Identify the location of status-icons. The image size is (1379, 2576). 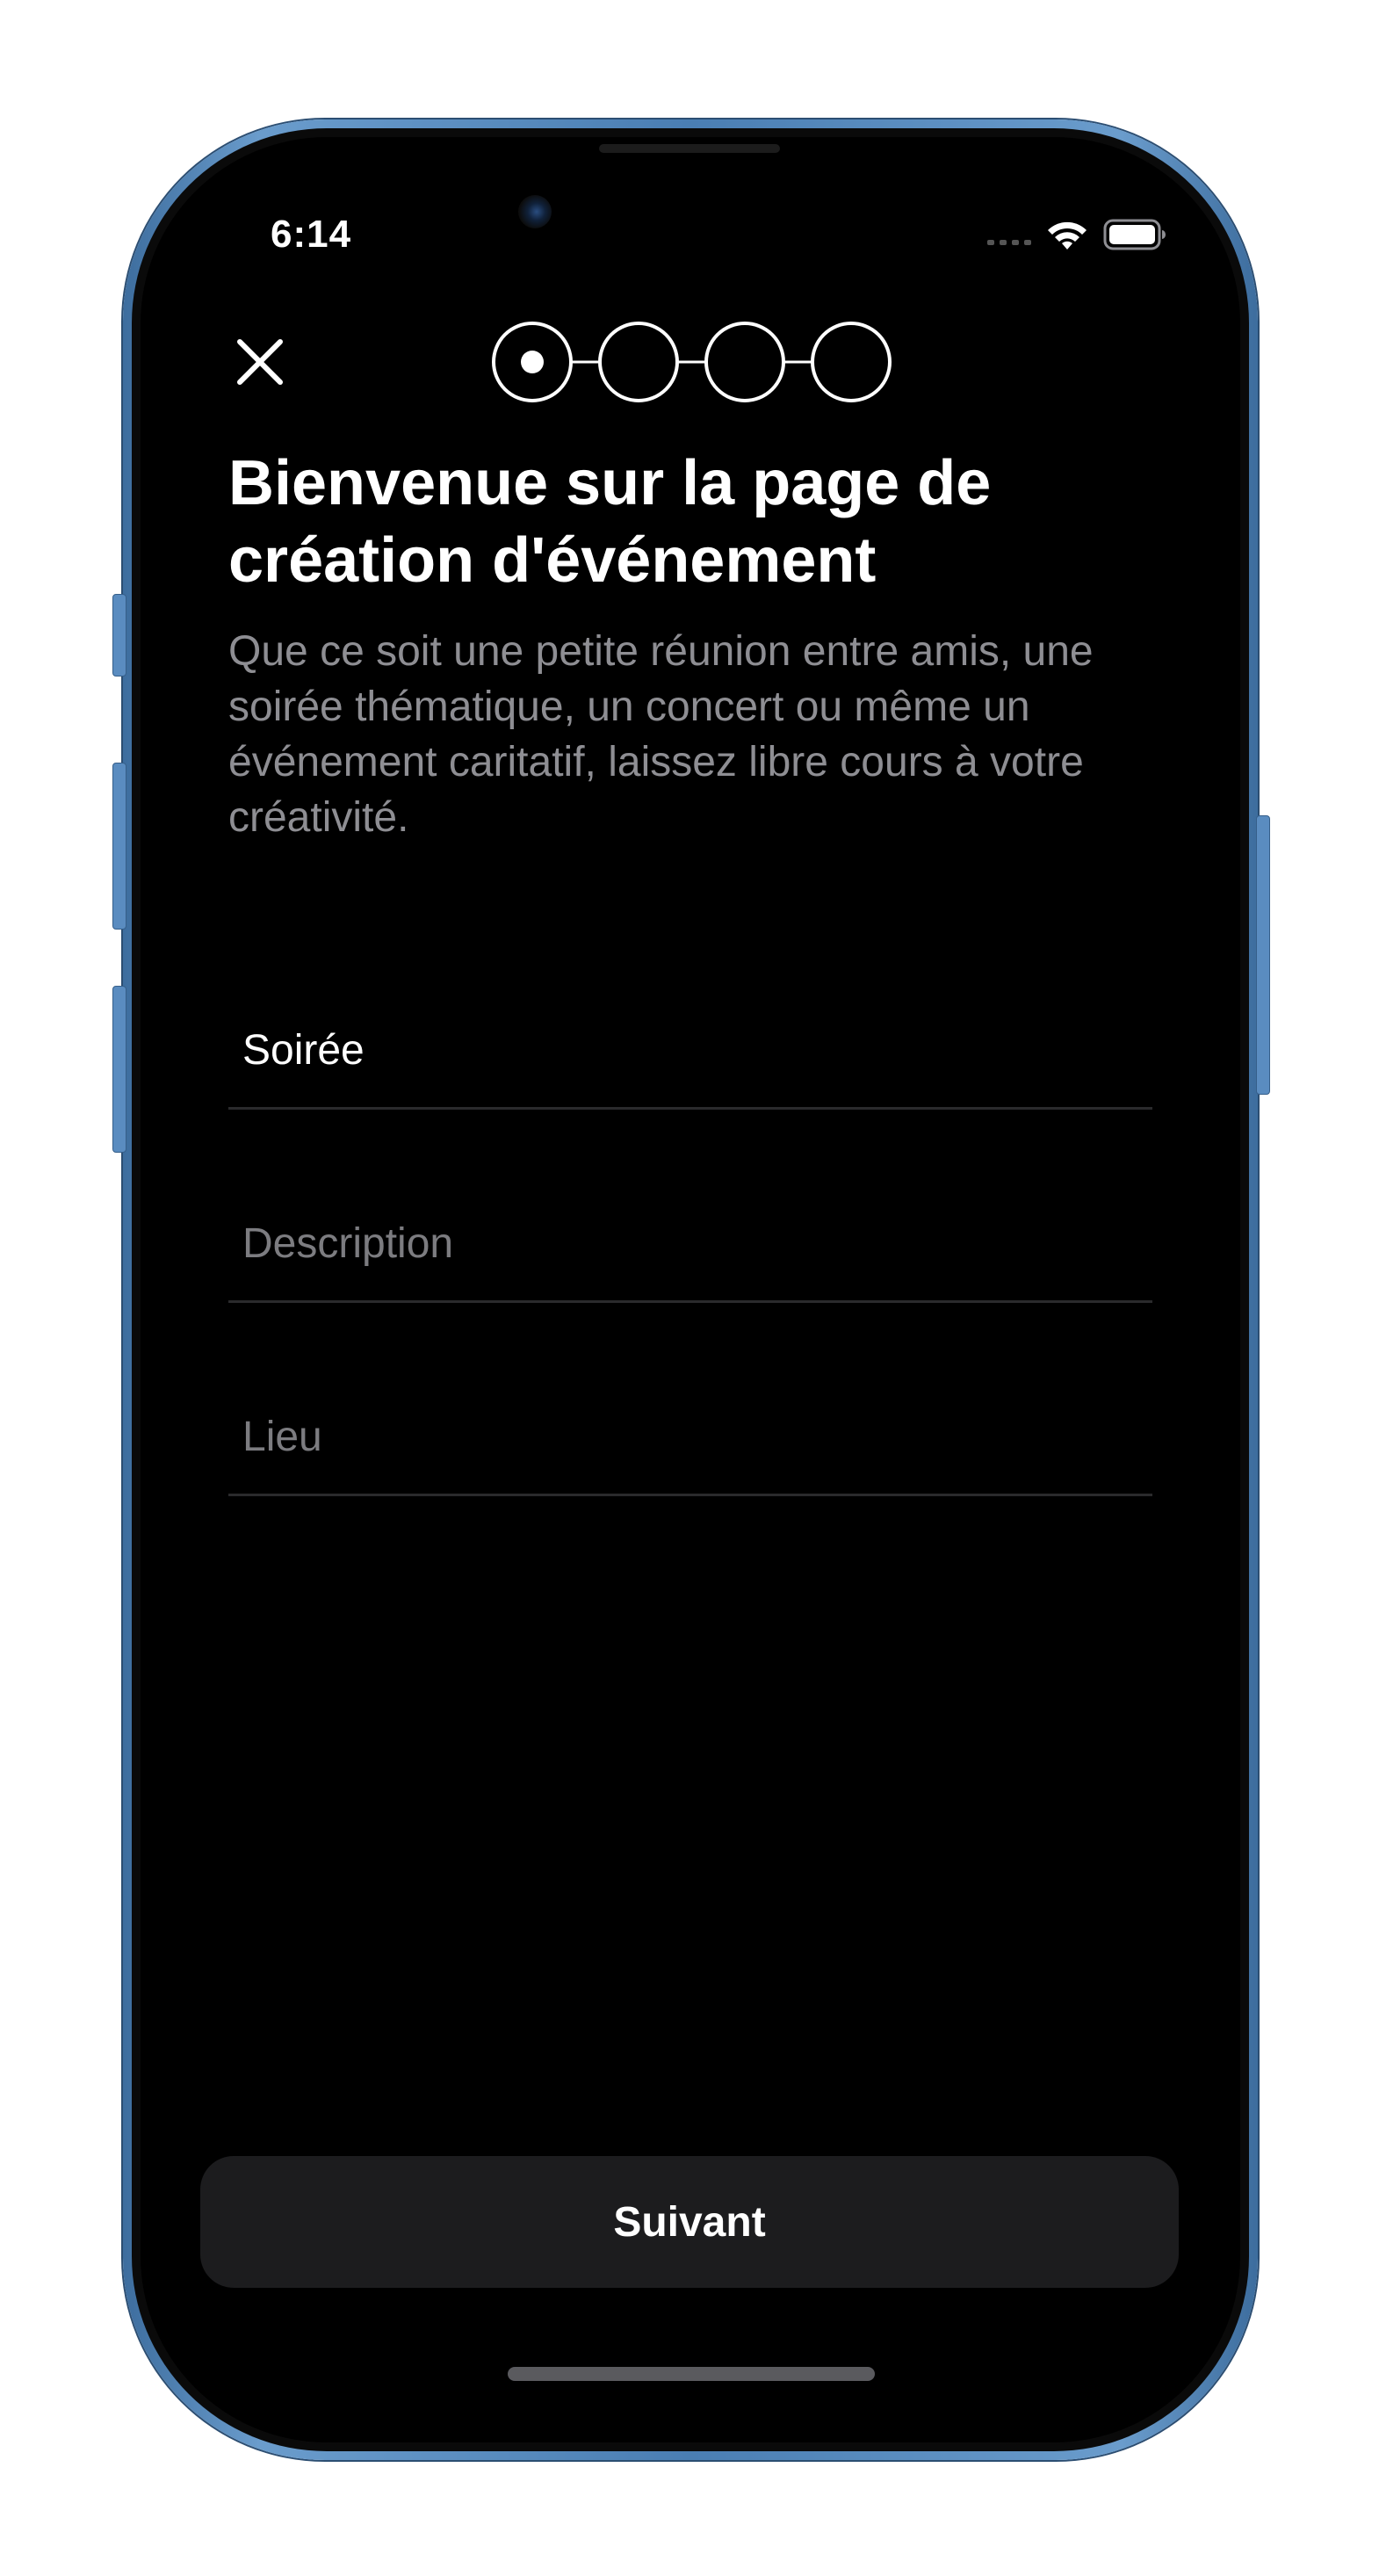
(1077, 234).